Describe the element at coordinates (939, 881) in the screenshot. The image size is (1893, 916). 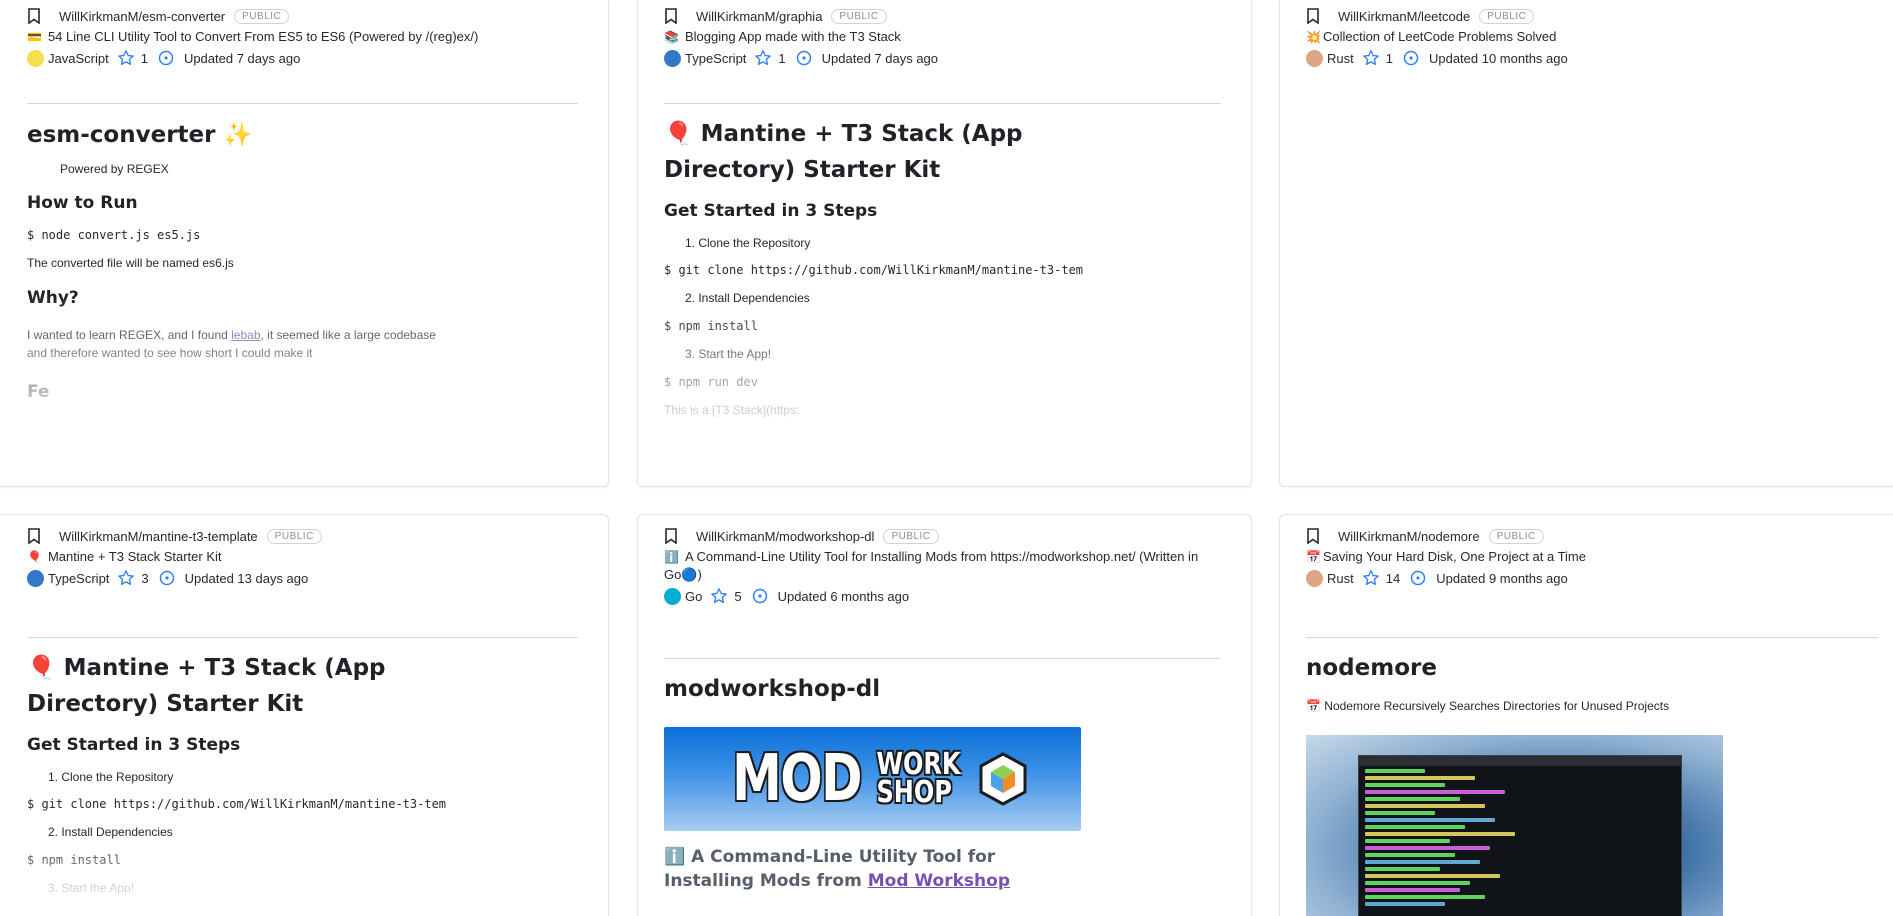
I see `mod-workshop-link: Mod Workshop` at that location.